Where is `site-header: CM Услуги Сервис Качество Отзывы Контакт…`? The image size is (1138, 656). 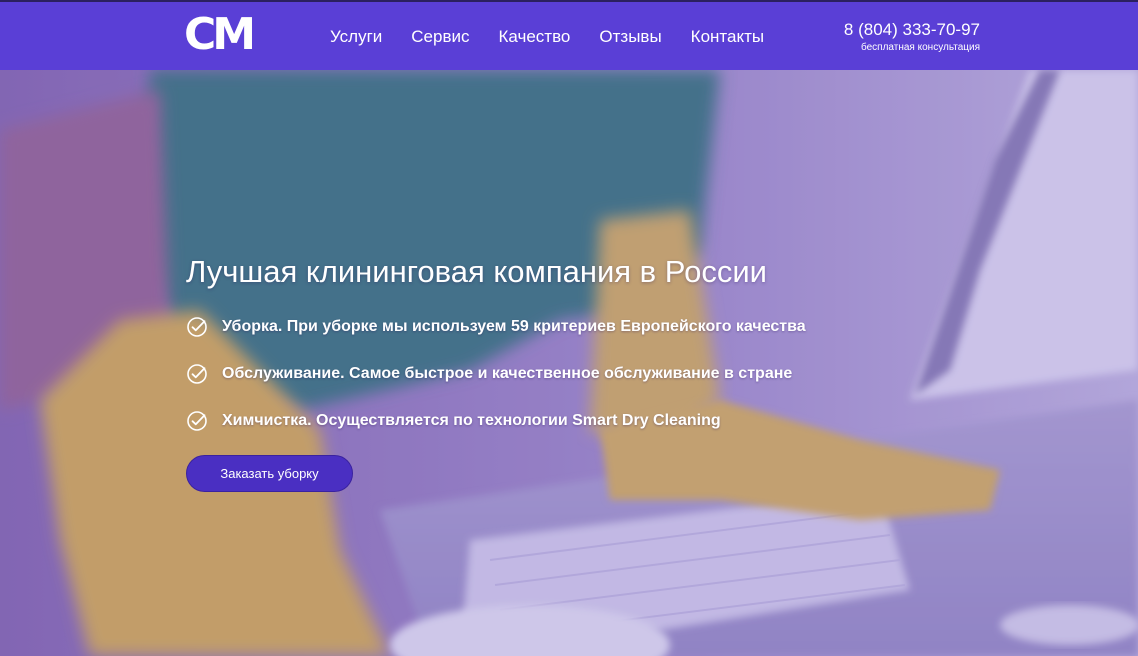
site-header: CM Услуги Сервис Качество Отзывы Контакт… is located at coordinates (569, 35).